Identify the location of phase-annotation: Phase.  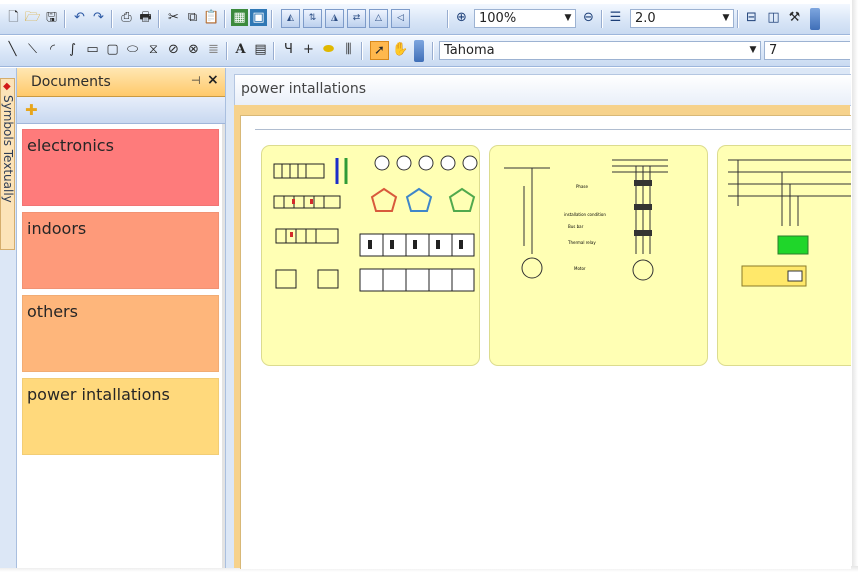
(582, 186).